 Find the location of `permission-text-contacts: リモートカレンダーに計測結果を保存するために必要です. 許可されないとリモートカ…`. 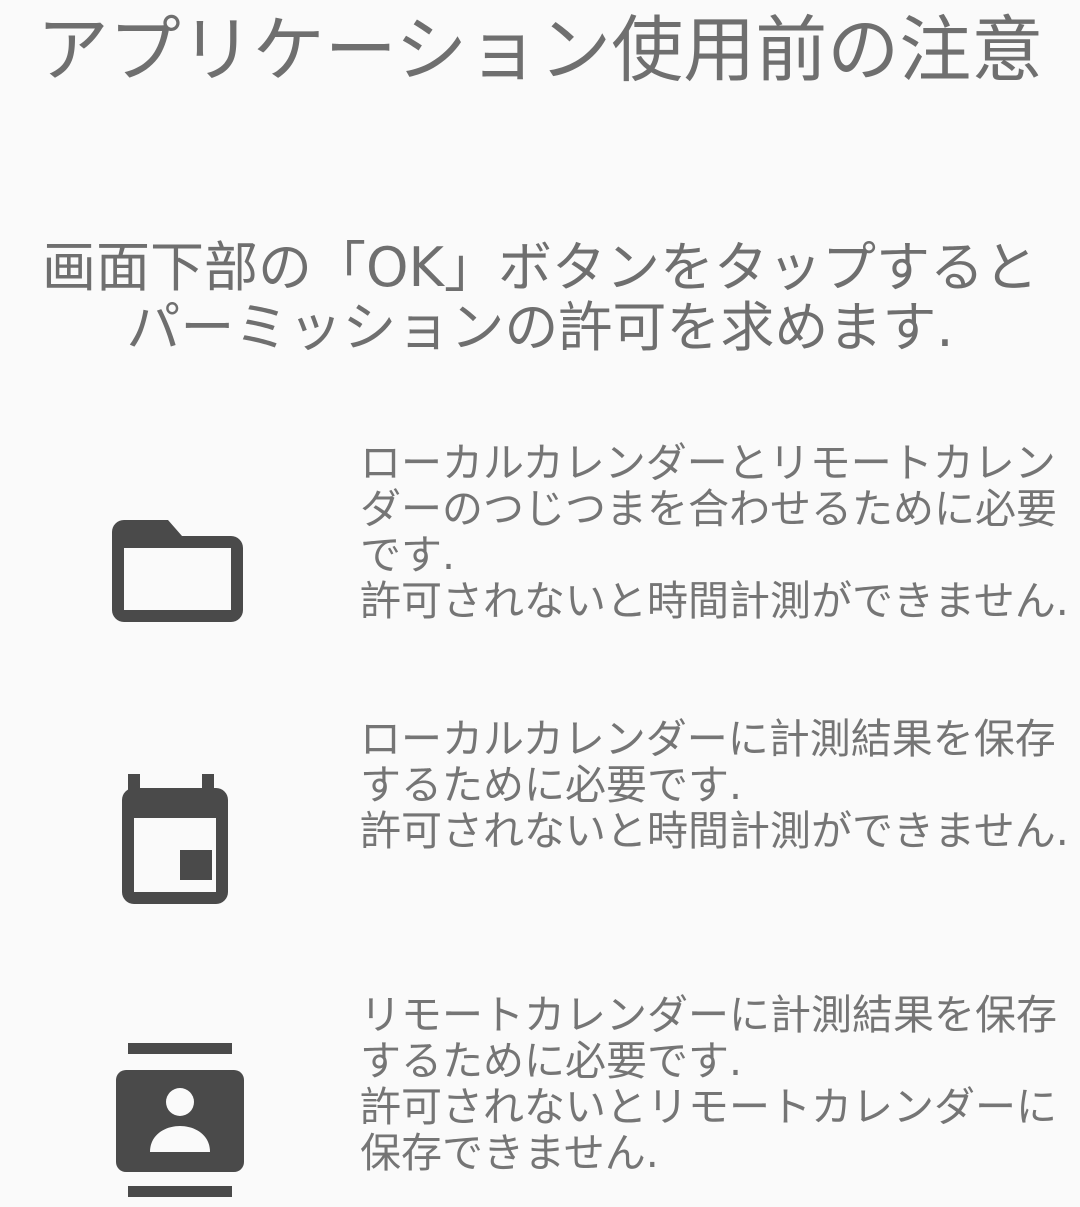

permission-text-contacts: リモートカレンダーに計測結果を保存するために必要です. 許可されないとリモートカ… is located at coordinates (717, 1084).